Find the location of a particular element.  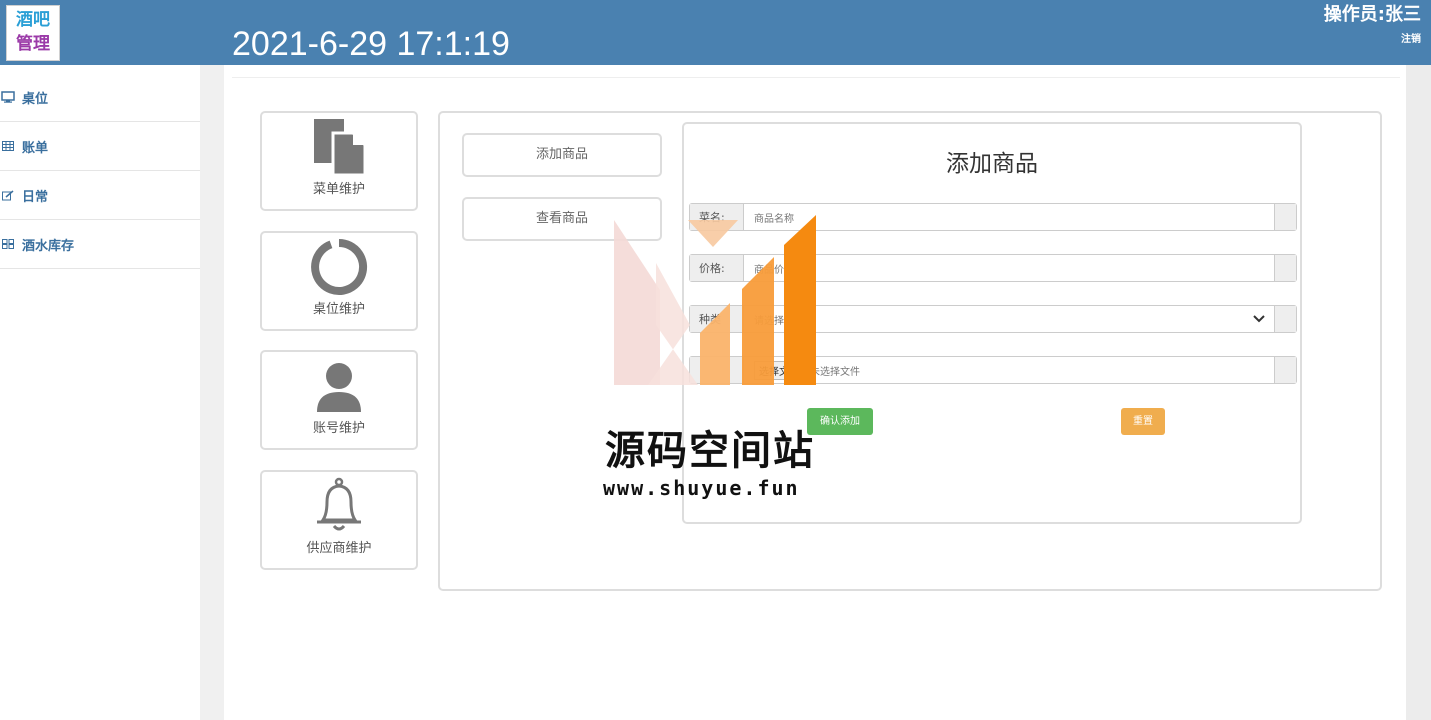

type-select: 请选择 is located at coordinates (994, 319).